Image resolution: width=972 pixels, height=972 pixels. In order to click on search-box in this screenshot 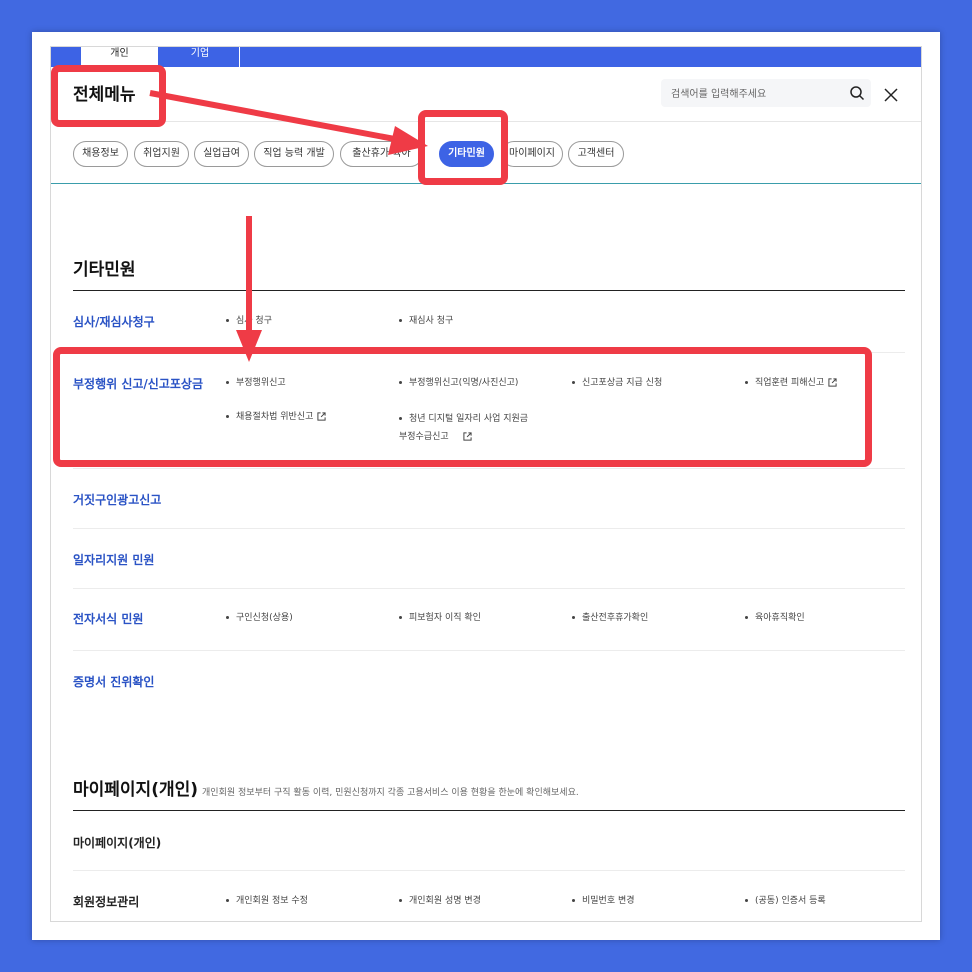, I will do `click(766, 94)`.